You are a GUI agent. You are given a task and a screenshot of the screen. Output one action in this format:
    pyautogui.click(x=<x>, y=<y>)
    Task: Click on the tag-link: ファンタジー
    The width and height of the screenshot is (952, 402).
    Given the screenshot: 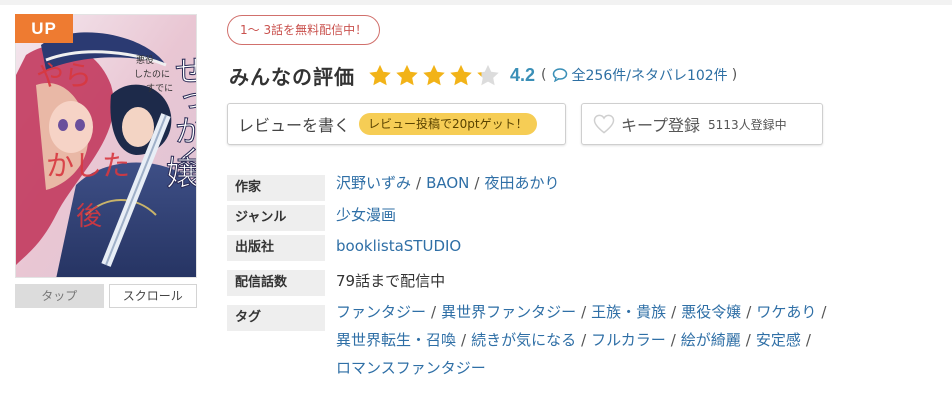 What is the action you would take?
    pyautogui.click(x=381, y=312)
    